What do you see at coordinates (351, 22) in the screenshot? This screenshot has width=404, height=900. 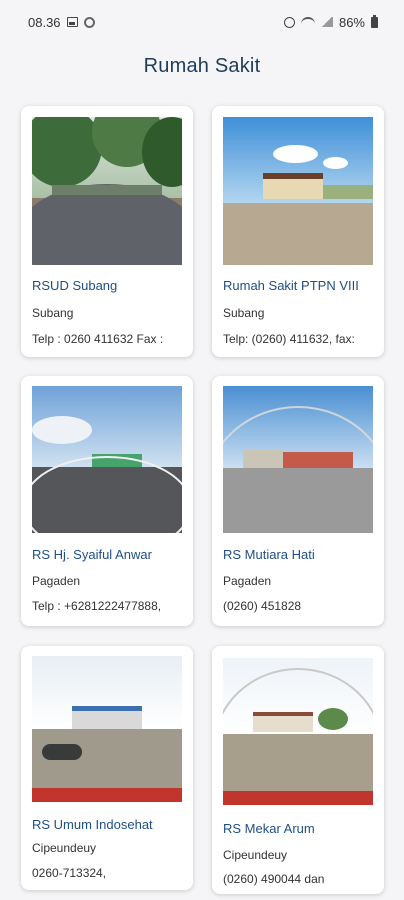 I see `battery-percent: 86%` at bounding box center [351, 22].